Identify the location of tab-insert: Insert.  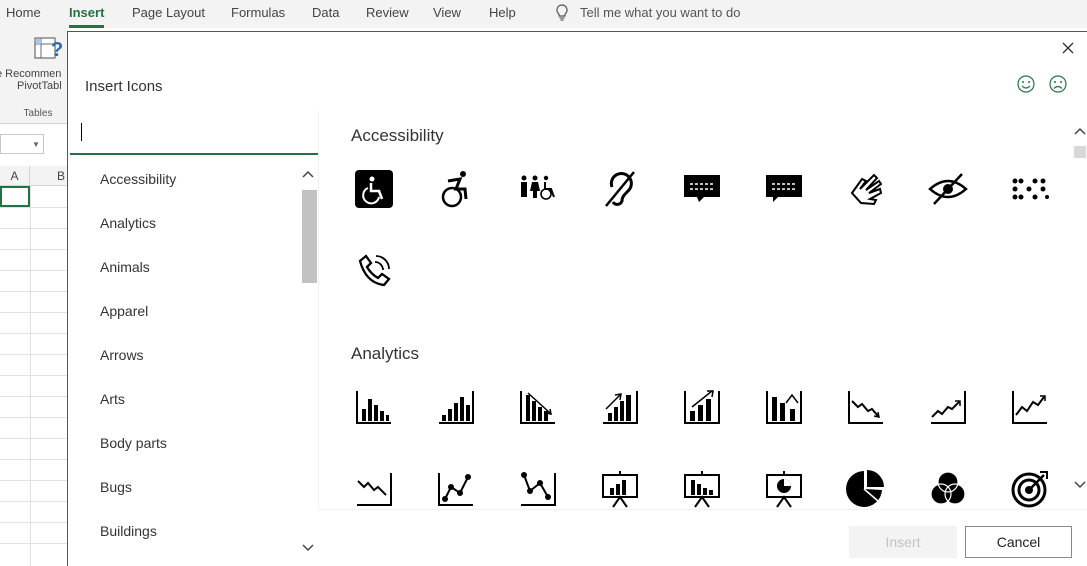
(87, 16).